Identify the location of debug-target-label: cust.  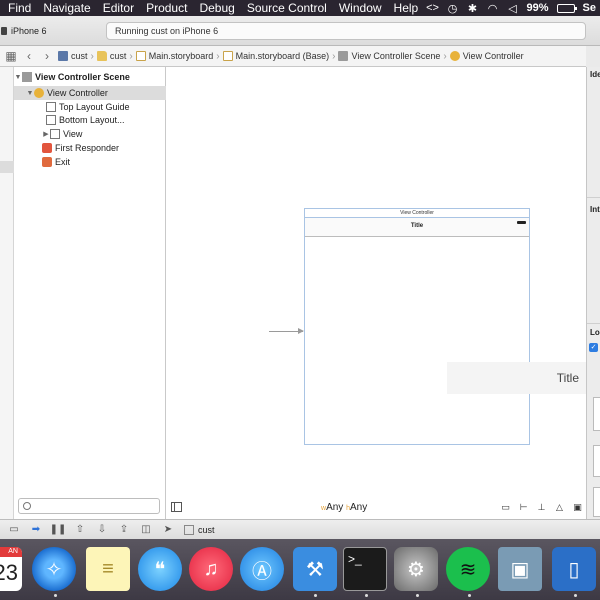
(206, 529).